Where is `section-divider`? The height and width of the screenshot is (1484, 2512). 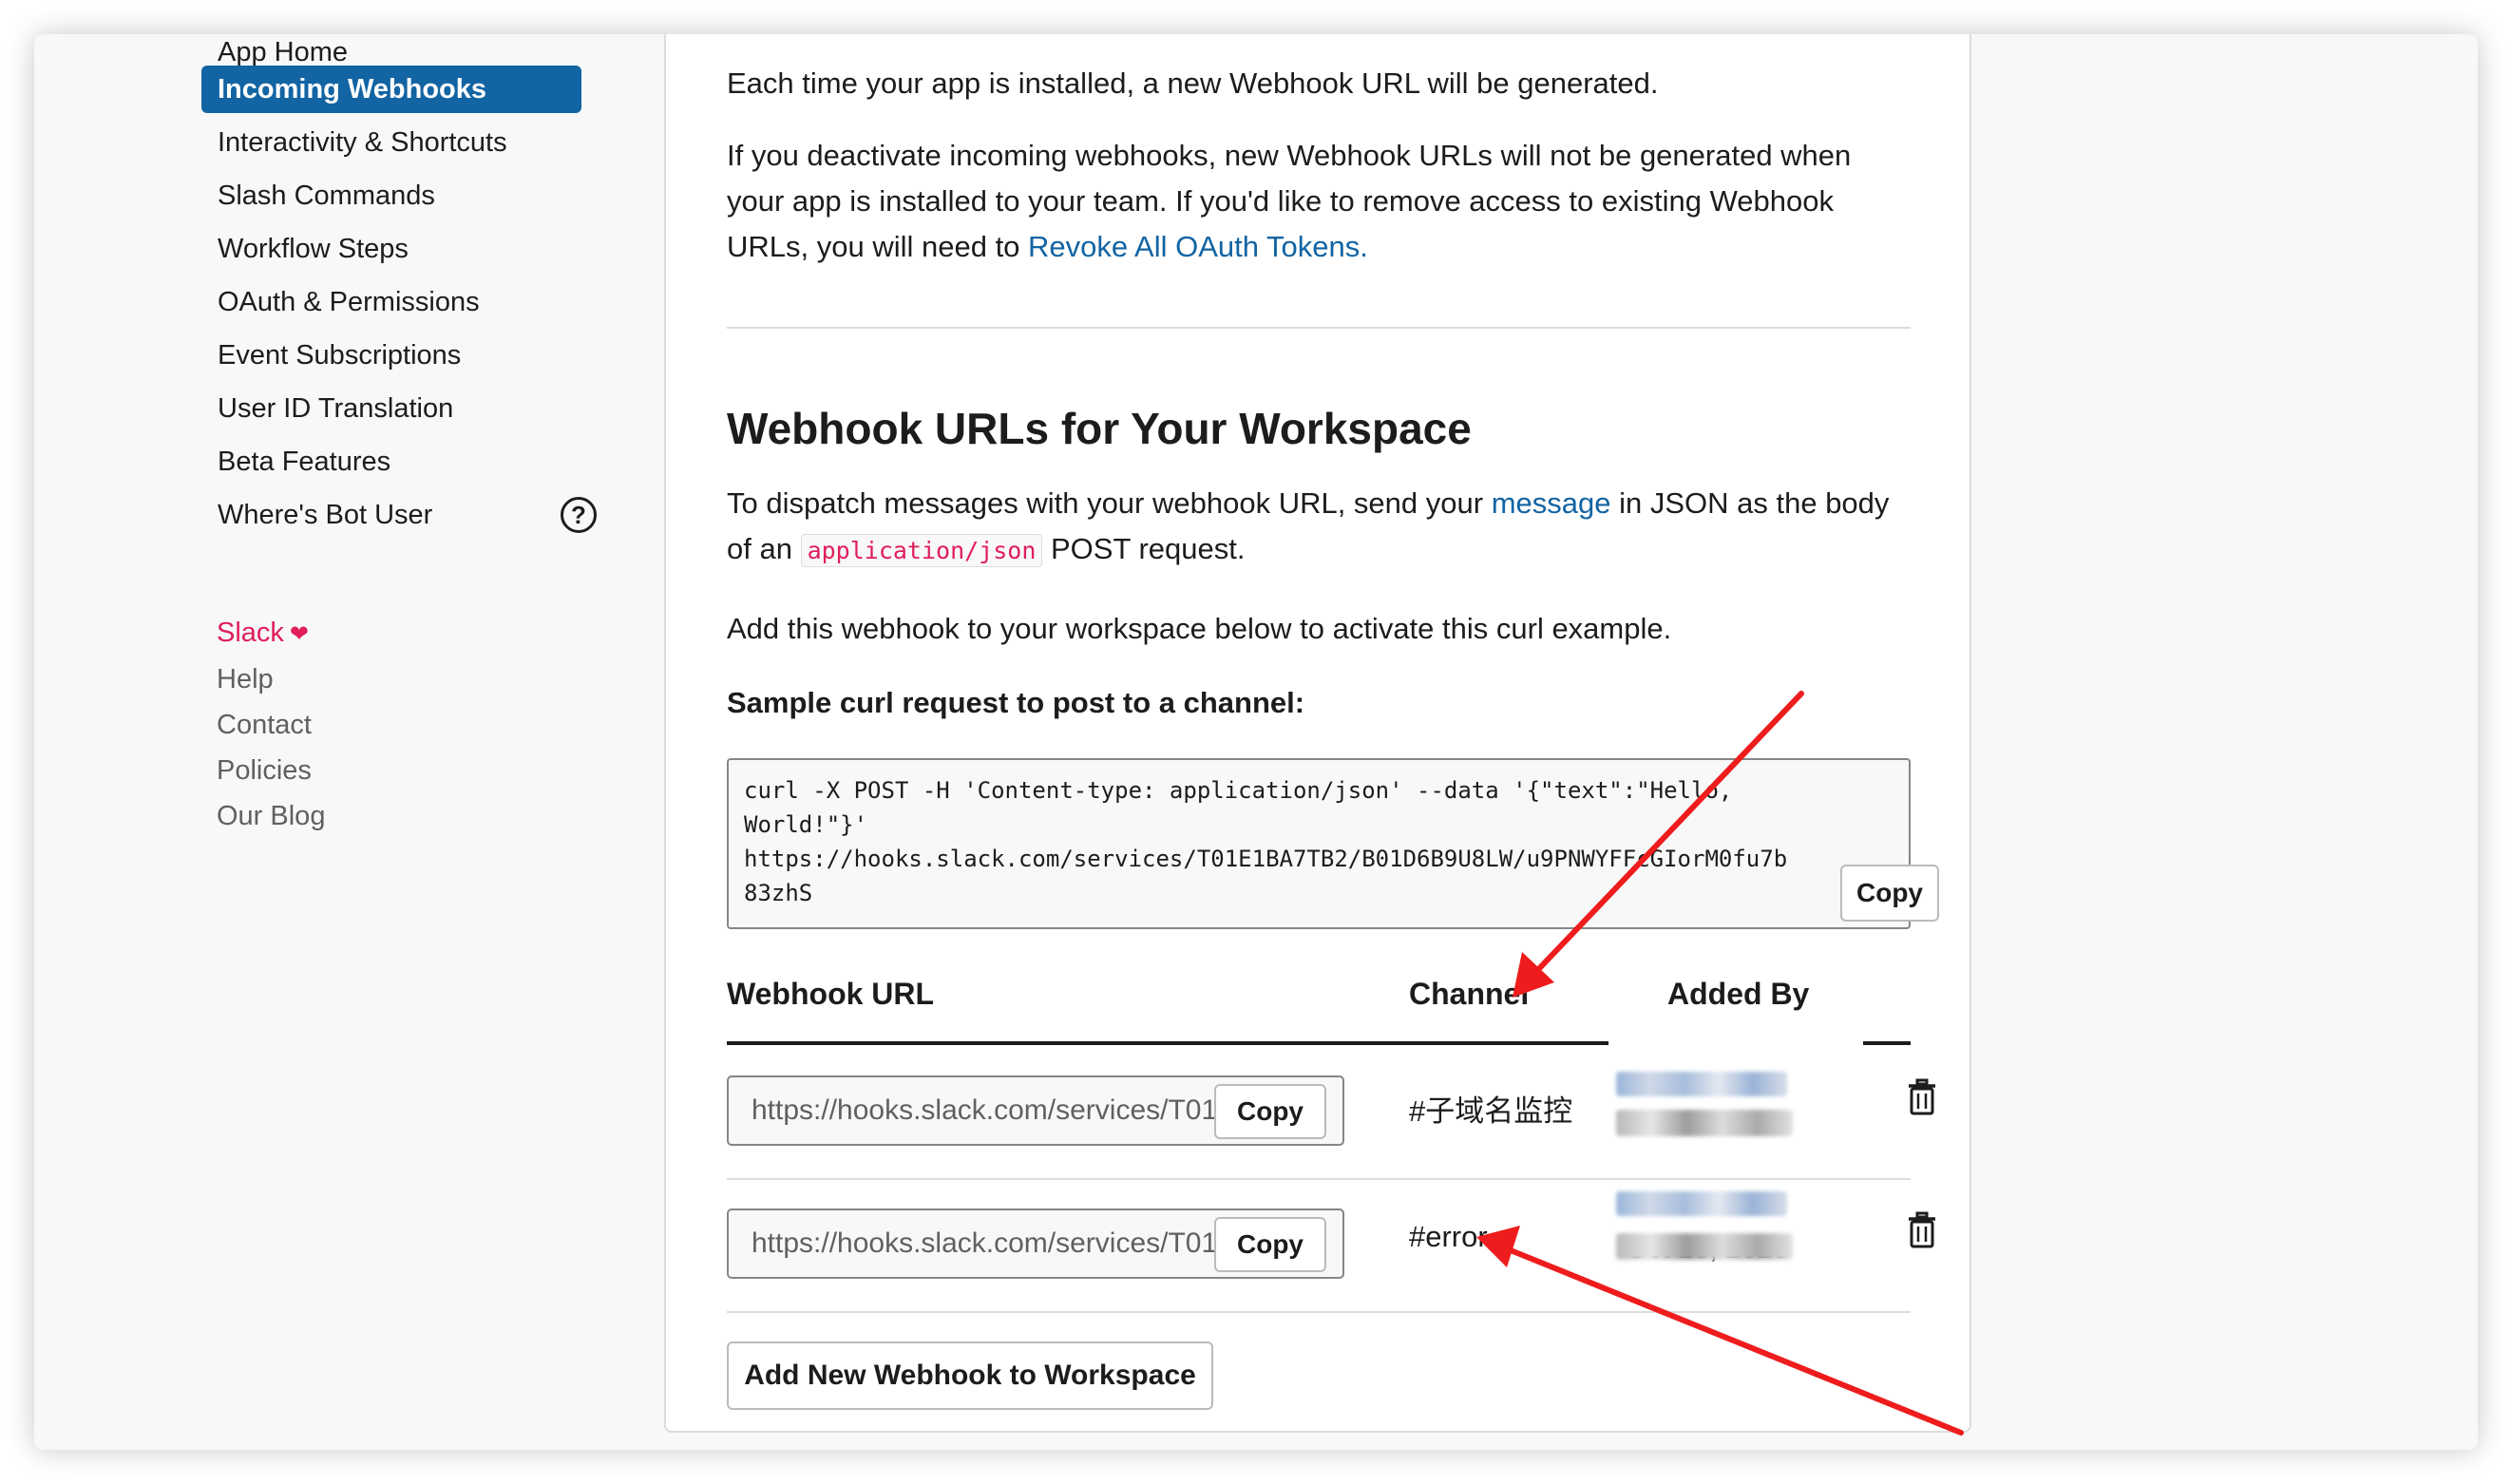
section-divider is located at coordinates (1319, 328).